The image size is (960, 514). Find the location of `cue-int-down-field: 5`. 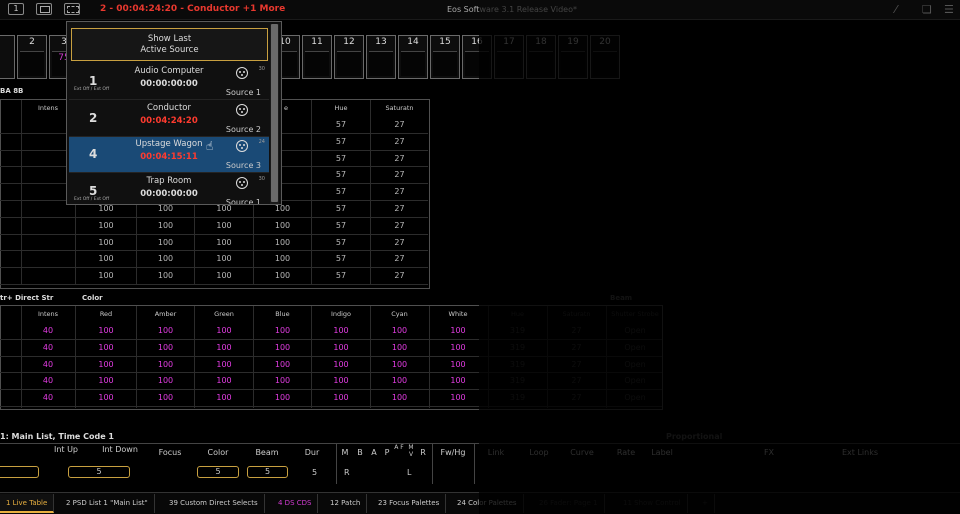

cue-int-down-field: 5 is located at coordinates (99, 472).